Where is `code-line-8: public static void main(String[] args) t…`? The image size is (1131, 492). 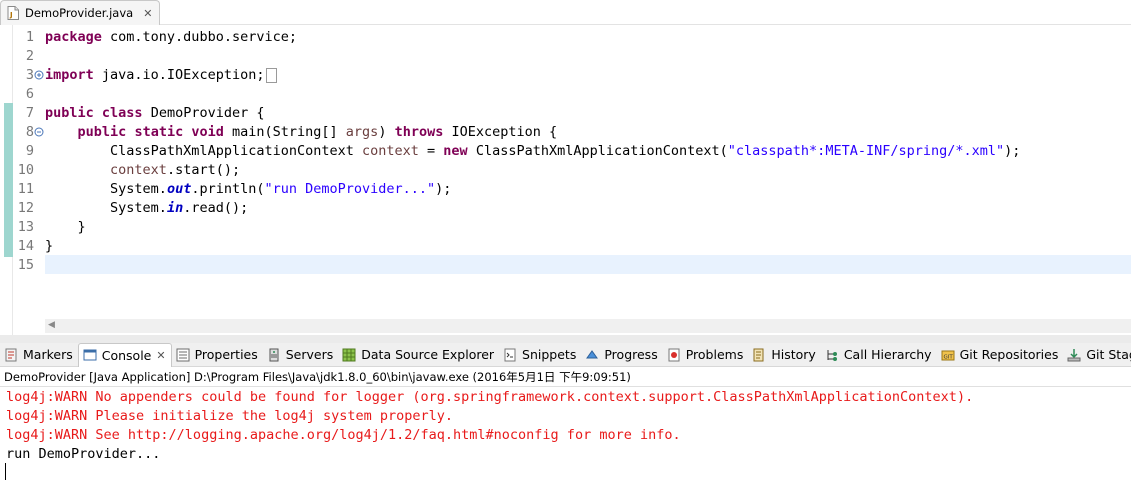
code-line-8: public static void main(String[] args) t… is located at coordinates (317, 132).